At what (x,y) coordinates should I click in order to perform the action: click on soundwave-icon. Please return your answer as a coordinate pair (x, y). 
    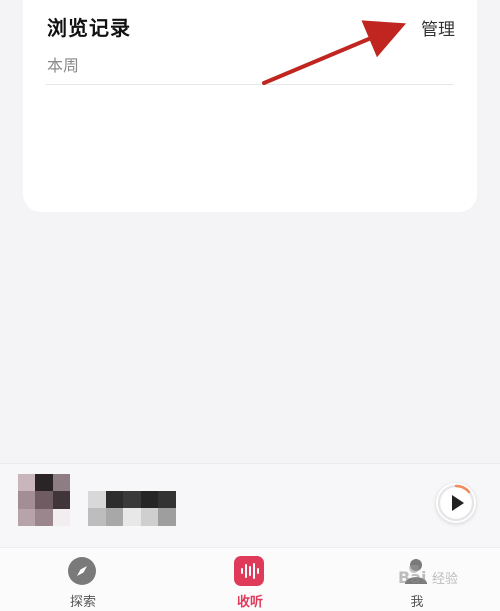
    Looking at the image, I should click on (249, 571).